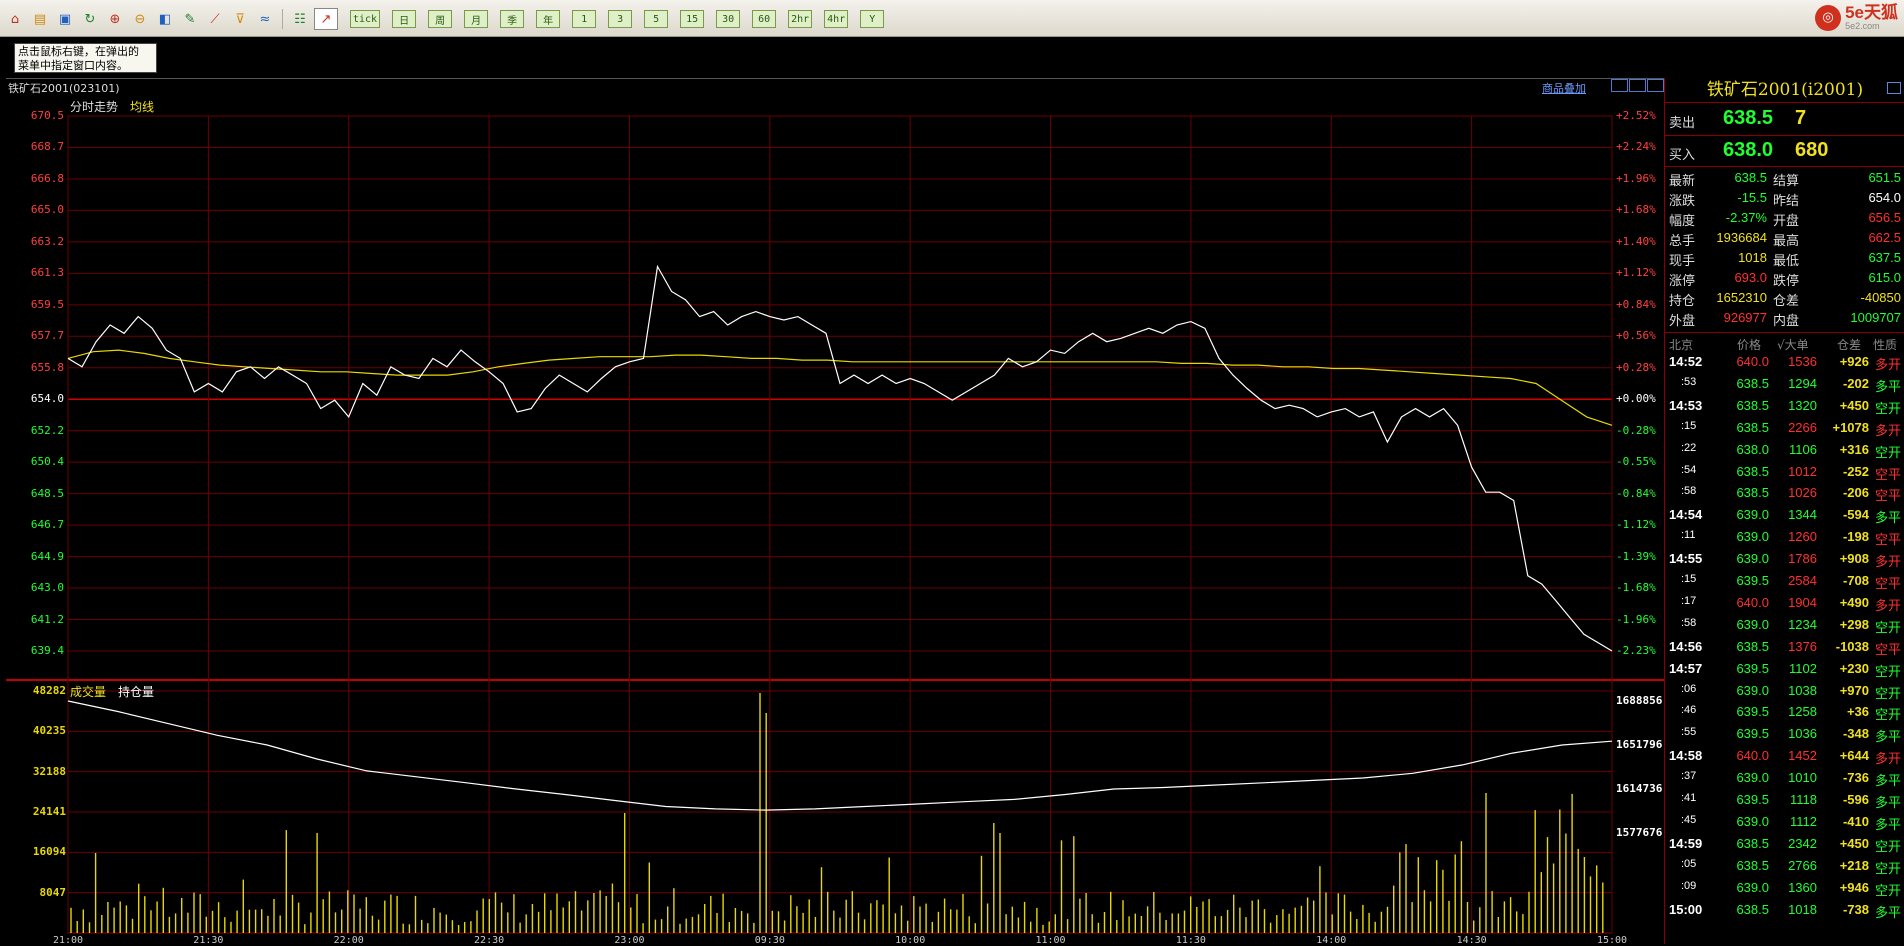 The image size is (1904, 946). Describe the element at coordinates (1852, 646) in the screenshot. I see `tick-oi-change: -1038` at that location.